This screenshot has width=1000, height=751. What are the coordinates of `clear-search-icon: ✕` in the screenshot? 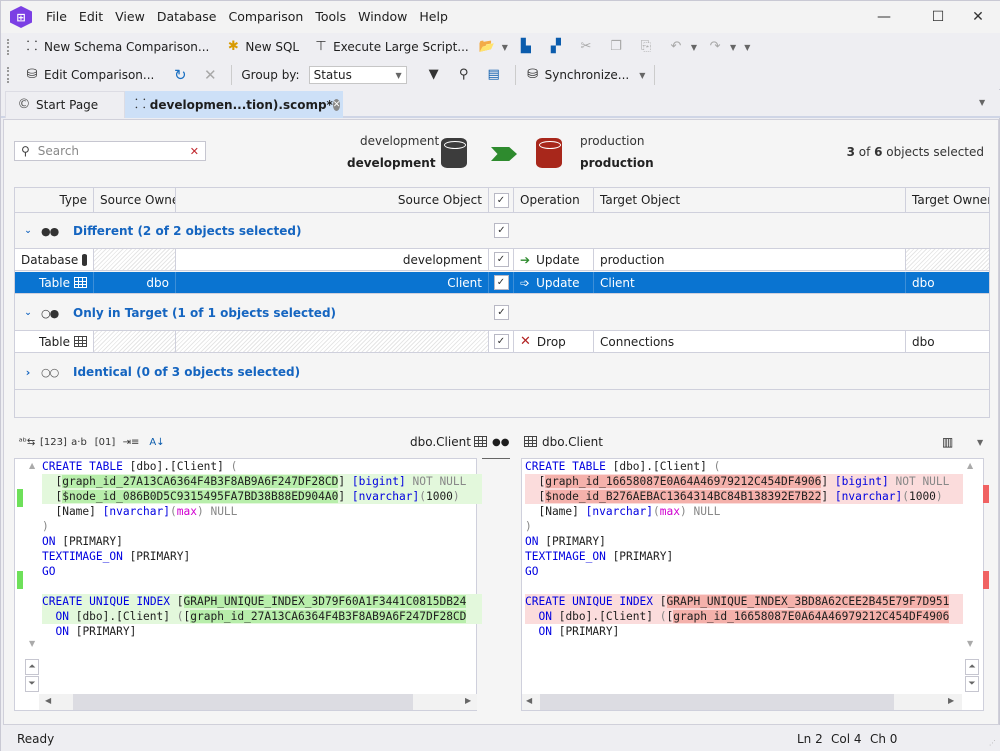 It's located at (194, 151).